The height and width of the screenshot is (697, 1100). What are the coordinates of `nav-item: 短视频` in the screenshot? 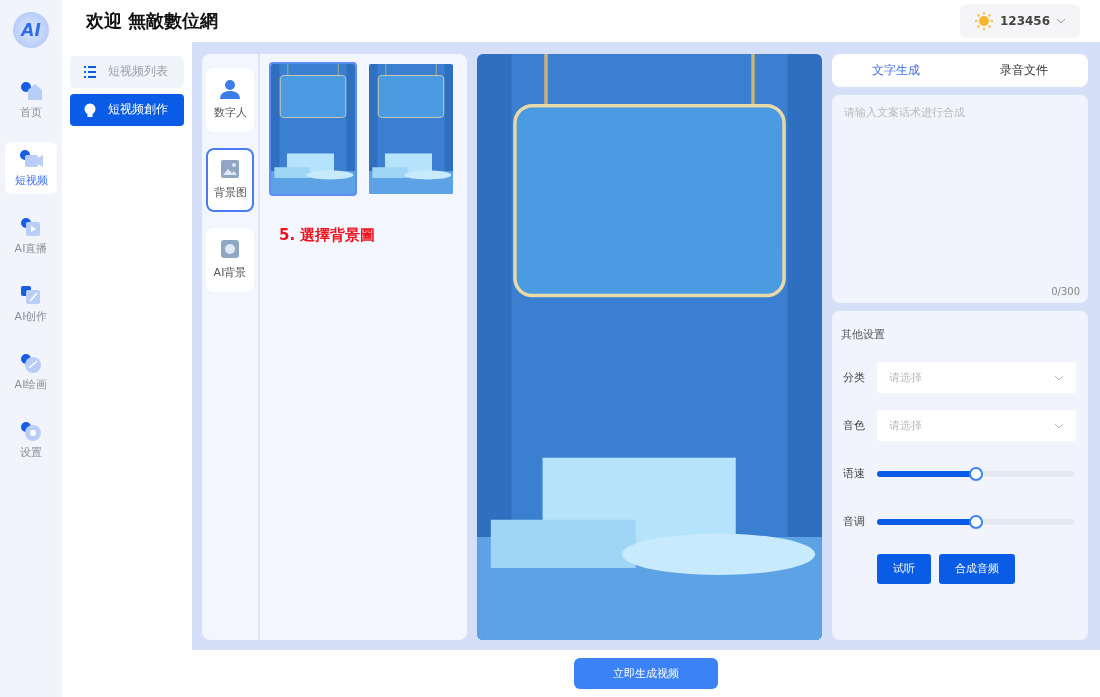 It's located at (31, 168).